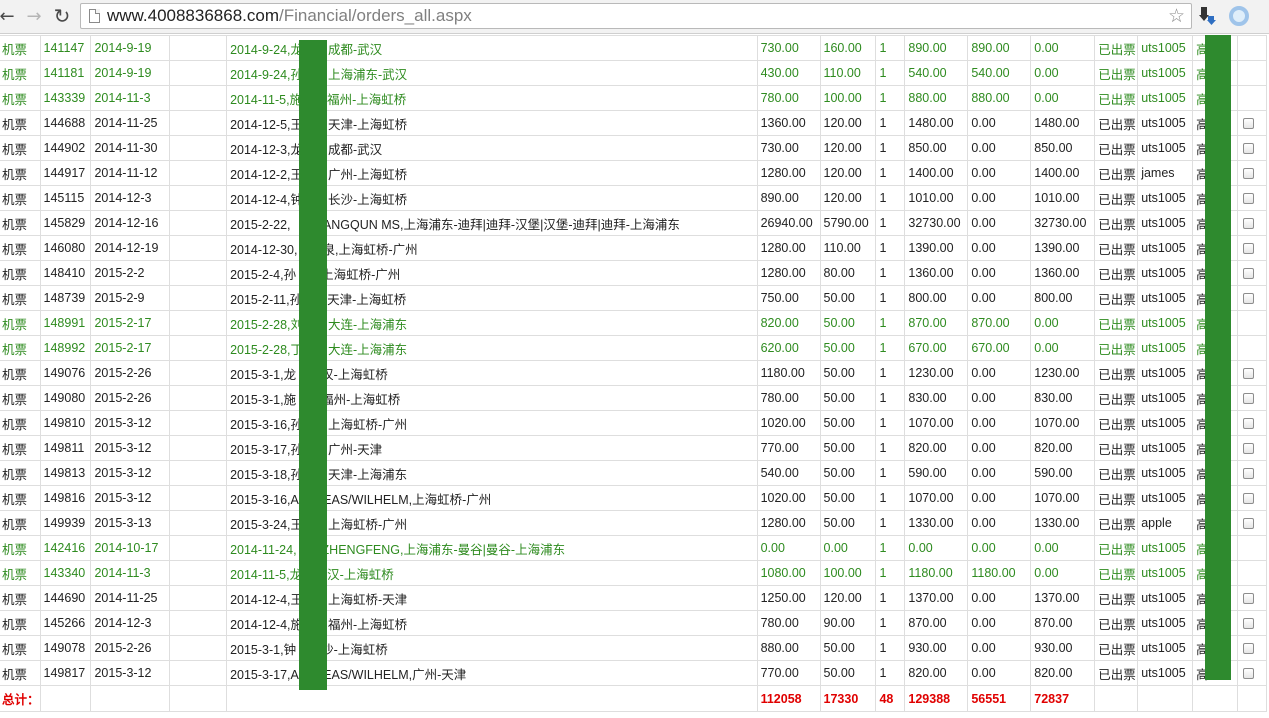 The image size is (1269, 718). Describe the element at coordinates (788, 348) in the screenshot. I see `price-cell: 620.00` at that location.